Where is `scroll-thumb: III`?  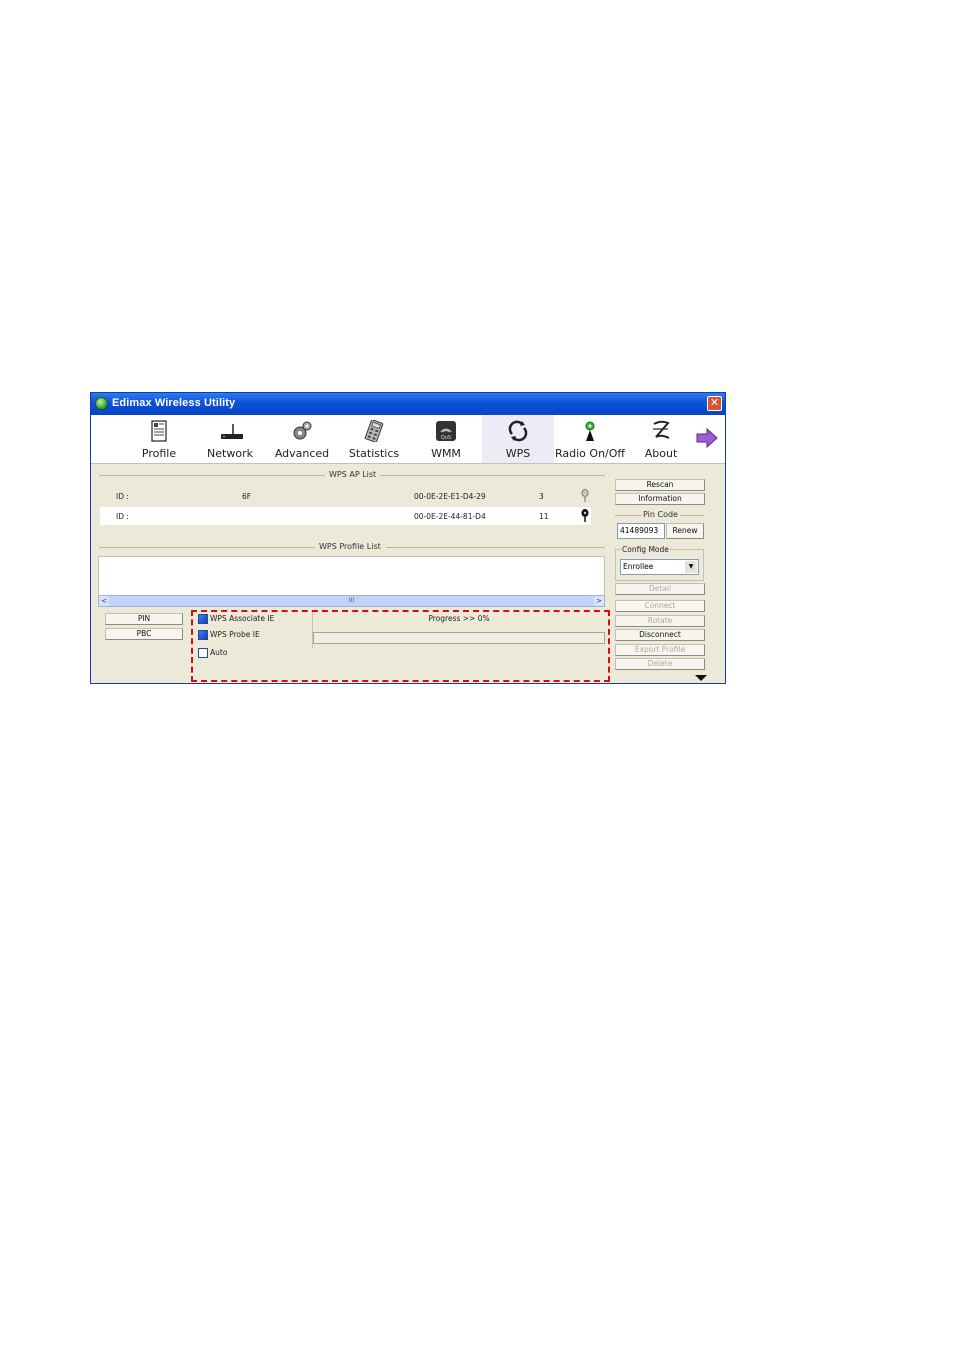
scroll-thumb: III is located at coordinates (351, 601).